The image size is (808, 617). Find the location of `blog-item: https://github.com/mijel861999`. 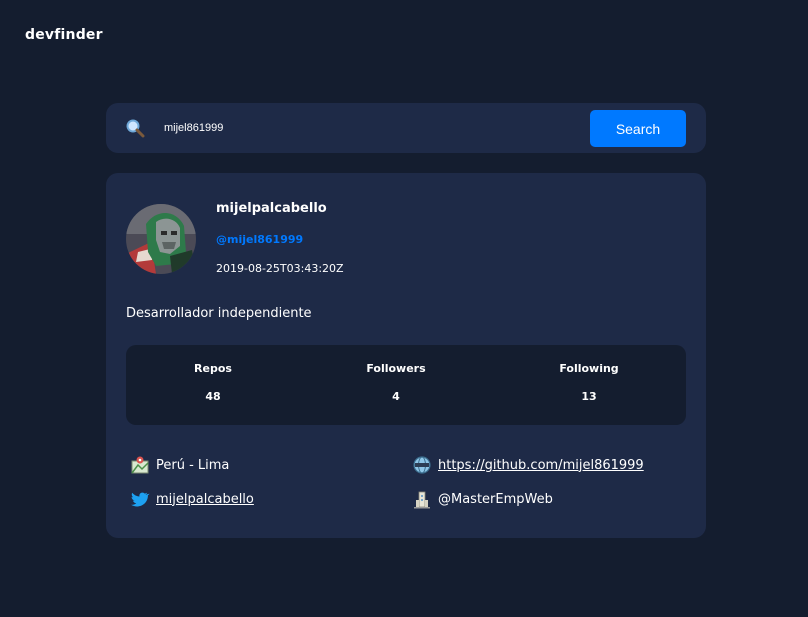

blog-item: https://github.com/mijel861999 is located at coordinates (528, 465).